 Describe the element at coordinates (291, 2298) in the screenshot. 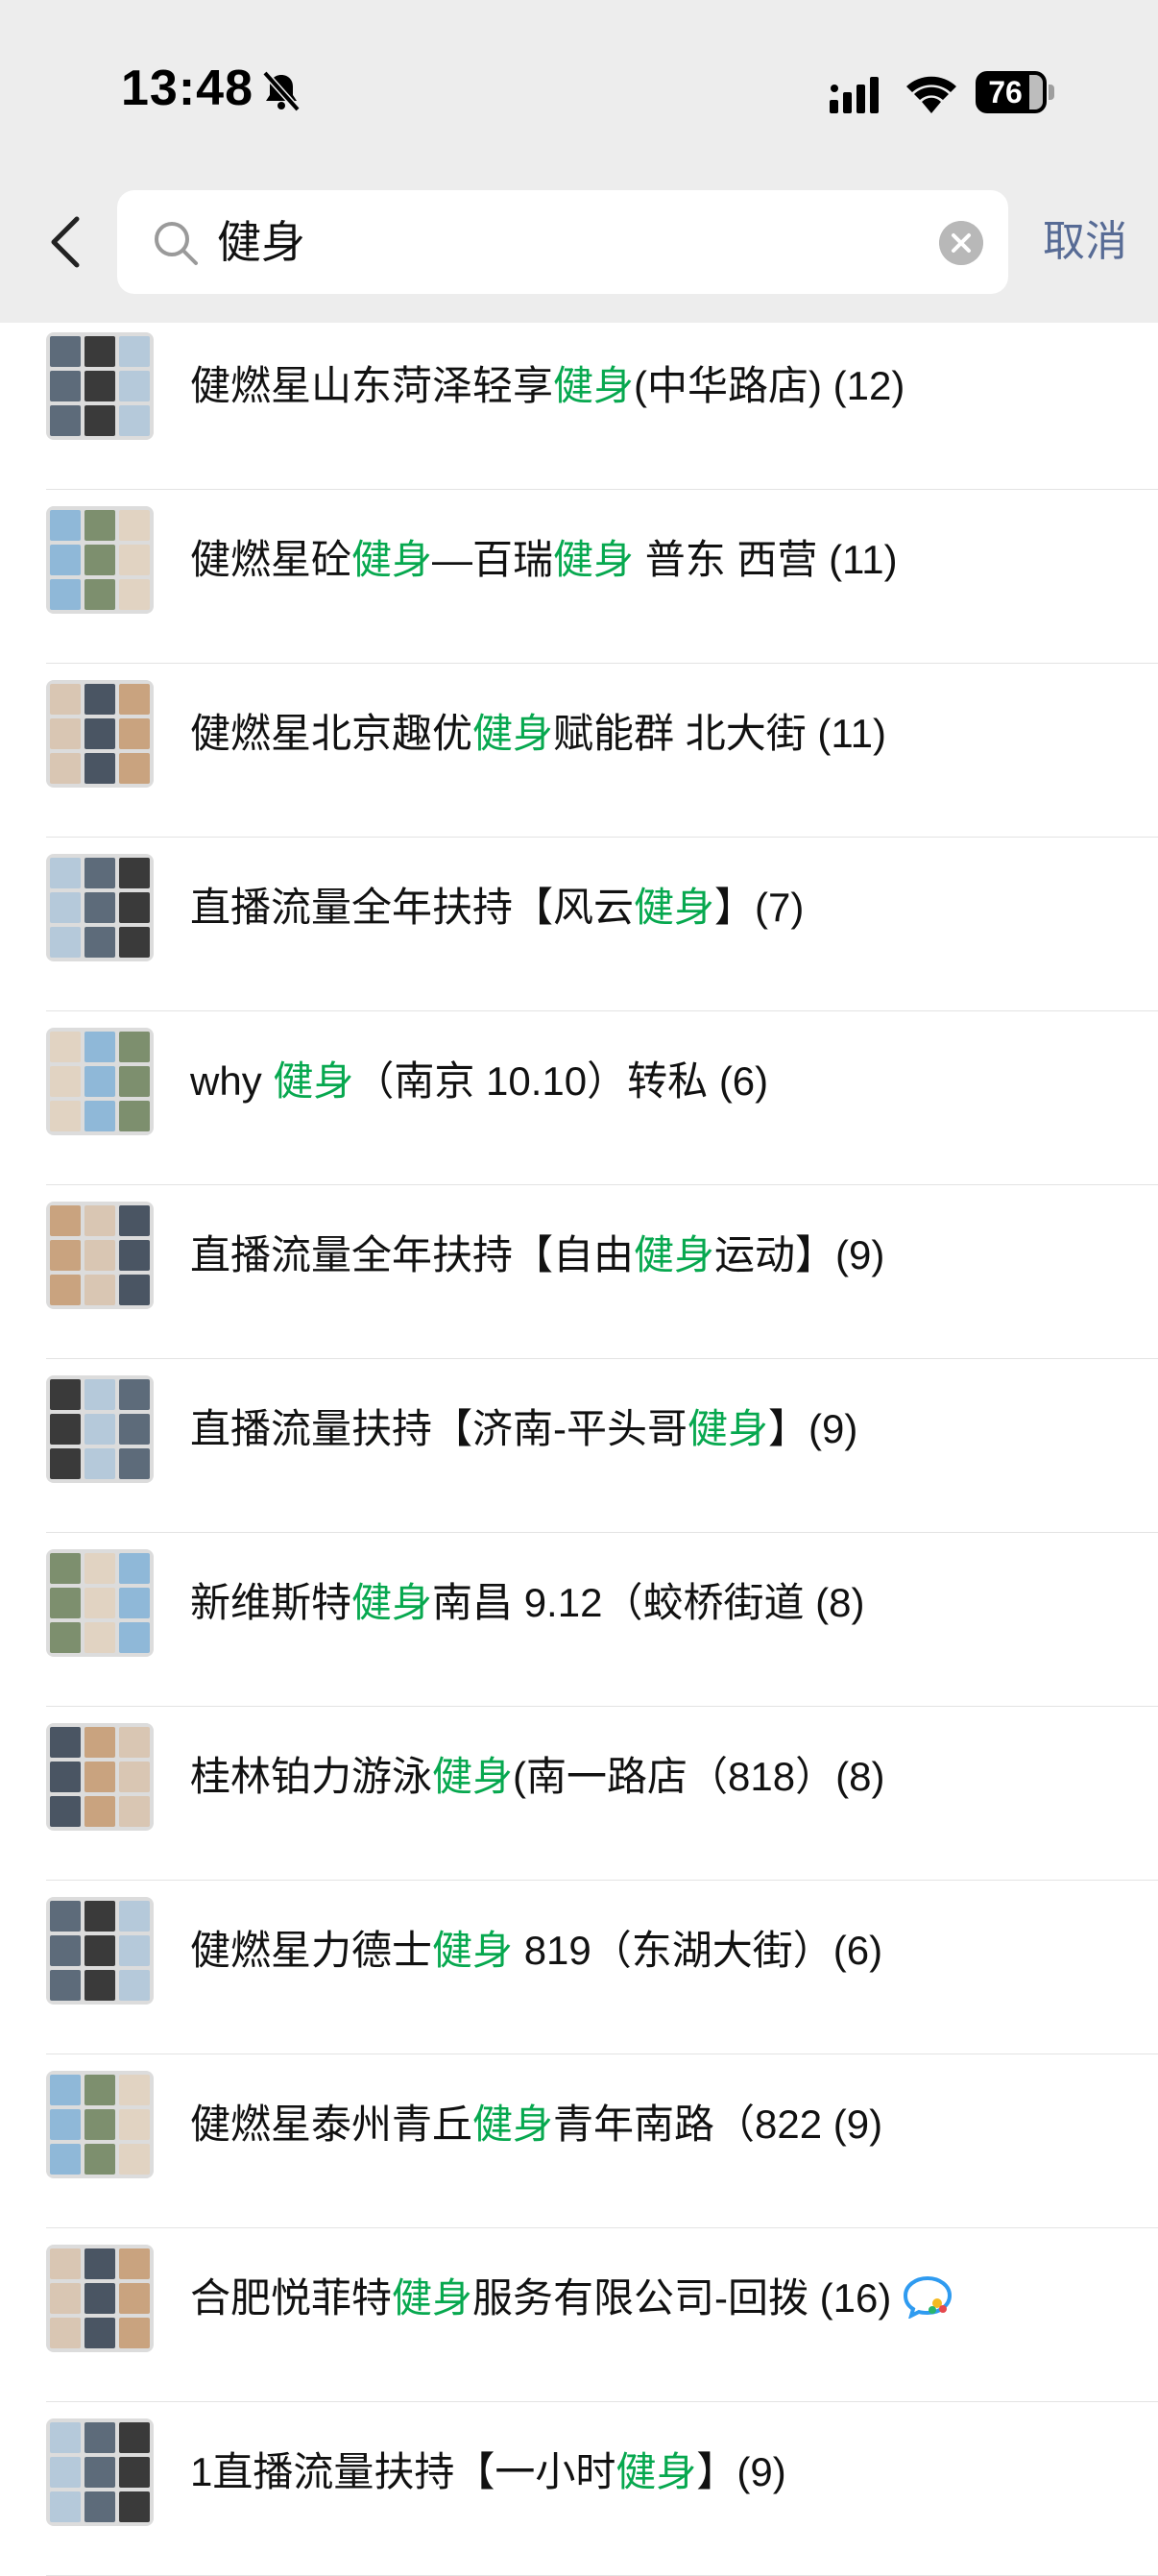

I see `title-text: 合肥悦菲特` at that location.